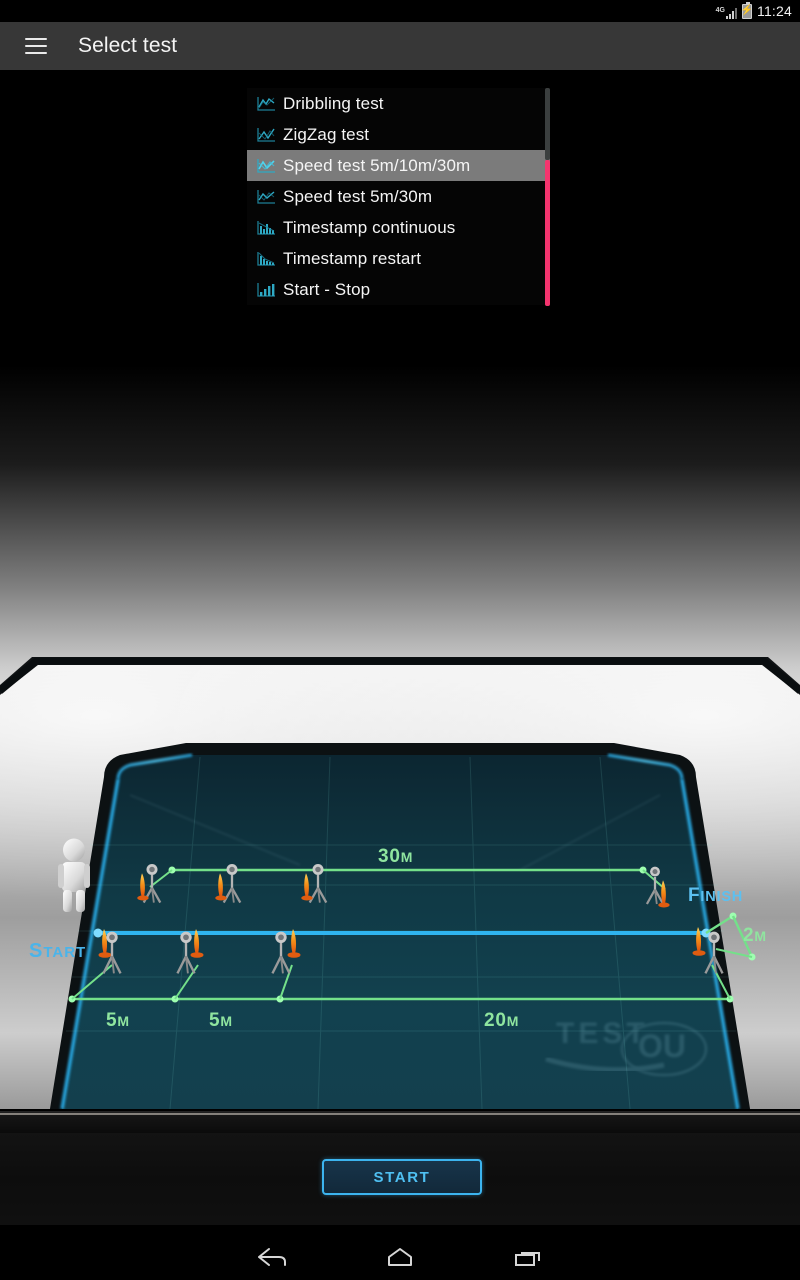 Image resolution: width=800 pixels, height=1280 pixels. Describe the element at coordinates (266, 290) in the screenshot. I see `bar-chart-icon` at that location.